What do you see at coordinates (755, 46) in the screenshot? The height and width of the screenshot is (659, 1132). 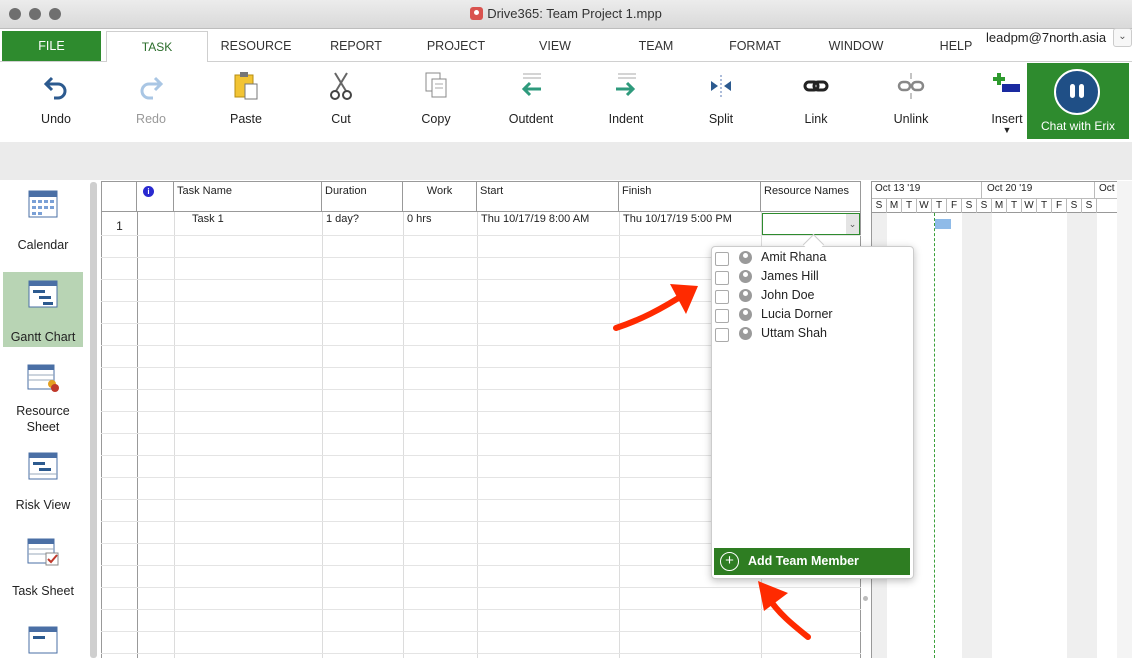 I see `tab-format: FORMAT` at bounding box center [755, 46].